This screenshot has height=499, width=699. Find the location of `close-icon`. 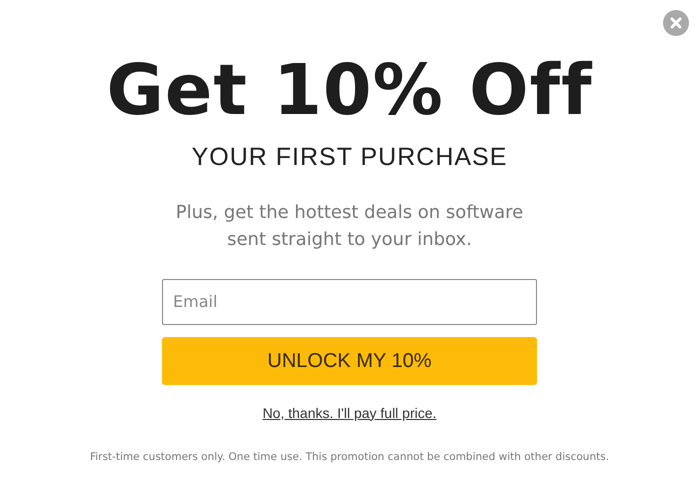

close-icon is located at coordinates (676, 23).